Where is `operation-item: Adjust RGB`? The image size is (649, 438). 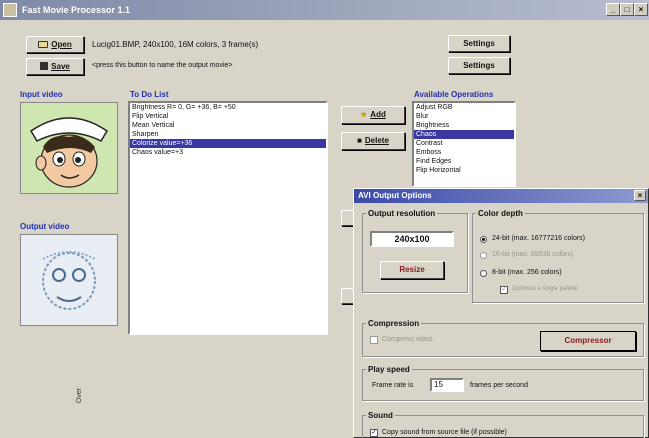 operation-item: Adjust RGB is located at coordinates (464, 107).